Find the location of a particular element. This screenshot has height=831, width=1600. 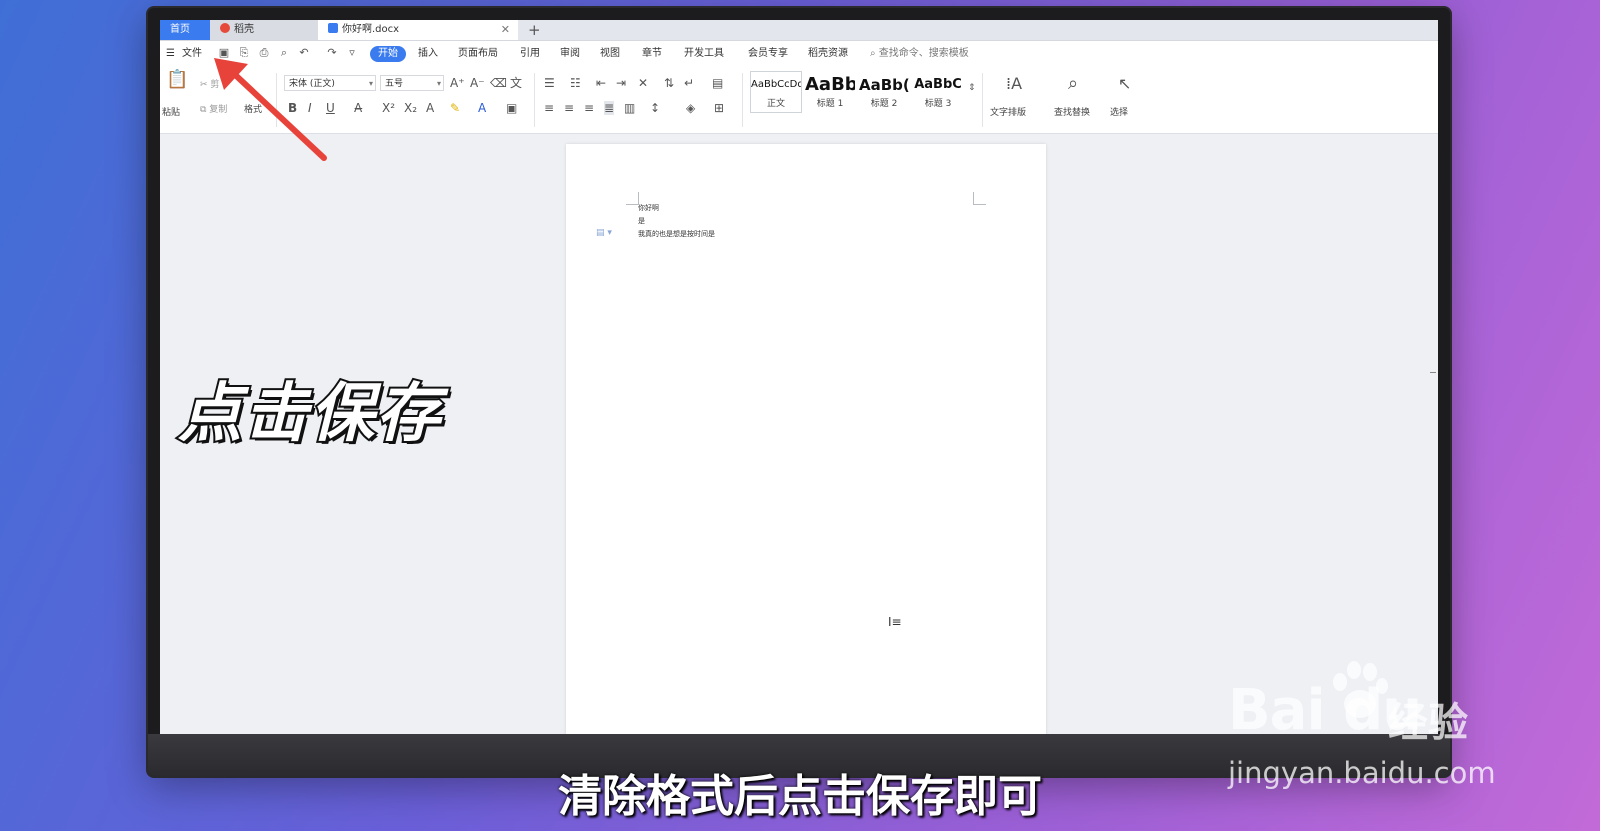

tab-layout: 页面布局 is located at coordinates (478, 54).